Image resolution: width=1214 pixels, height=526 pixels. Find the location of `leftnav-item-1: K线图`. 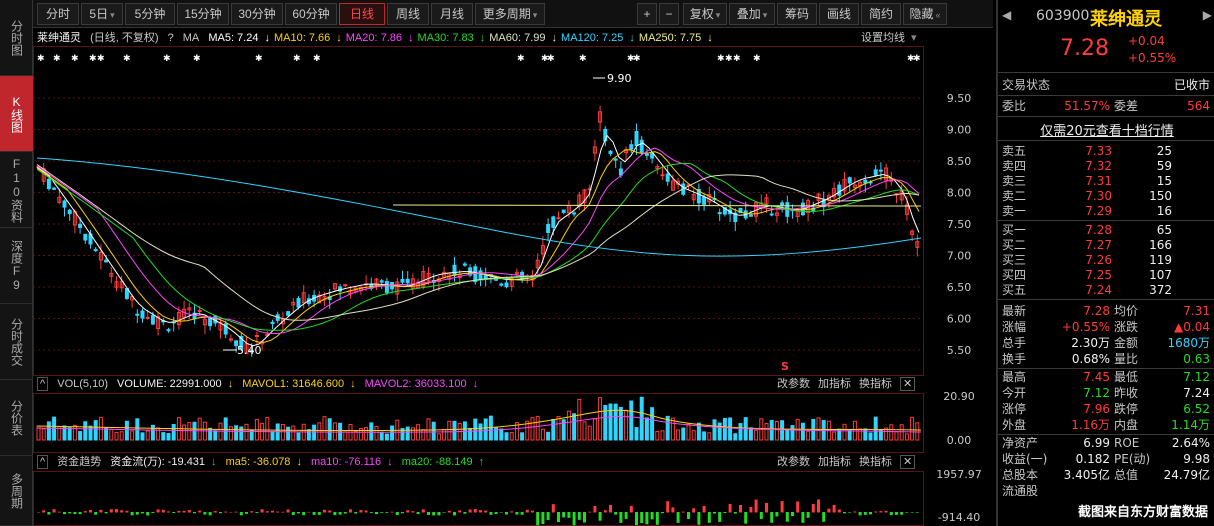

leftnav-item-1: K线图 is located at coordinates (16, 114).